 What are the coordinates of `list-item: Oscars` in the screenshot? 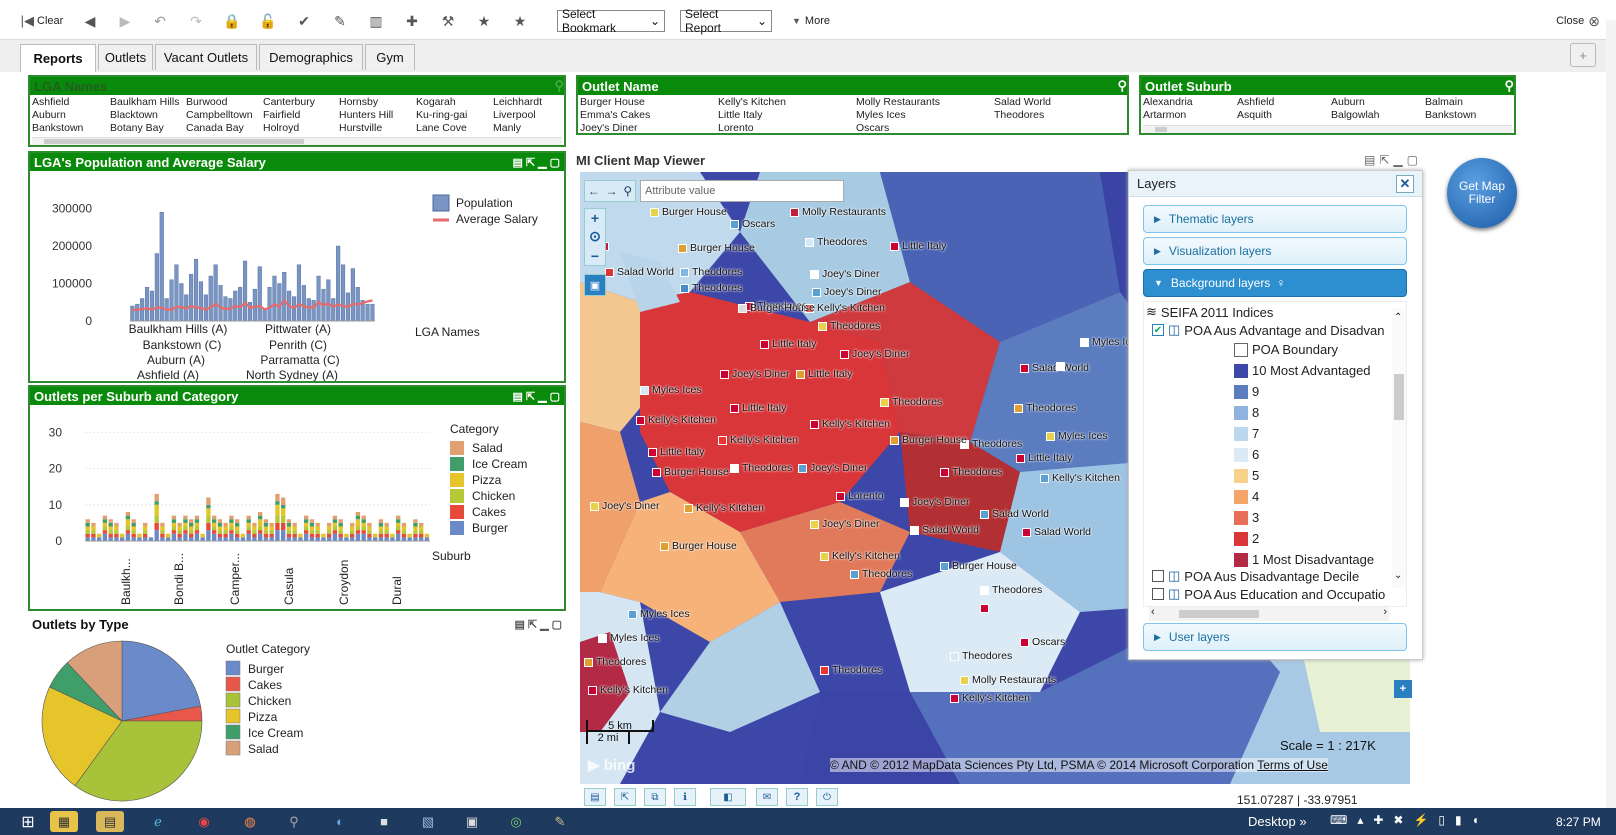 It's located at (925, 127).